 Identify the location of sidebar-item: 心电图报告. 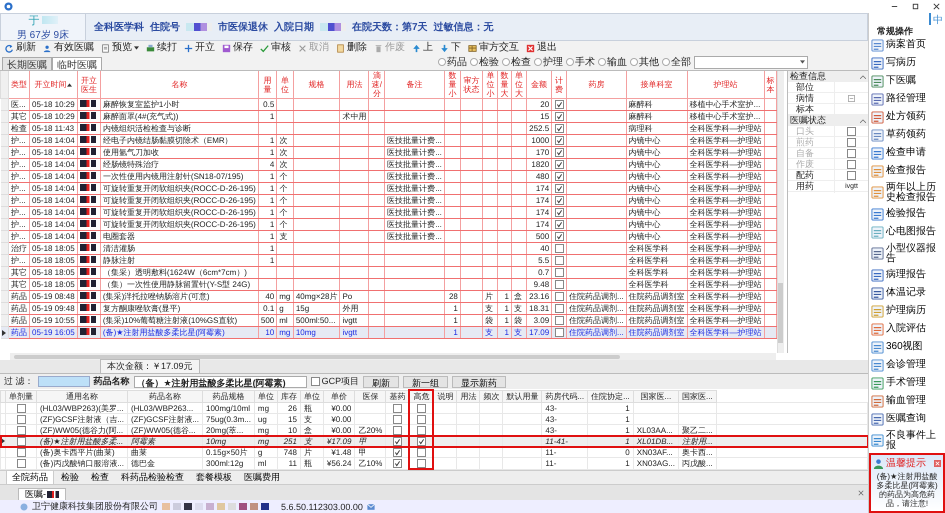
(907, 232).